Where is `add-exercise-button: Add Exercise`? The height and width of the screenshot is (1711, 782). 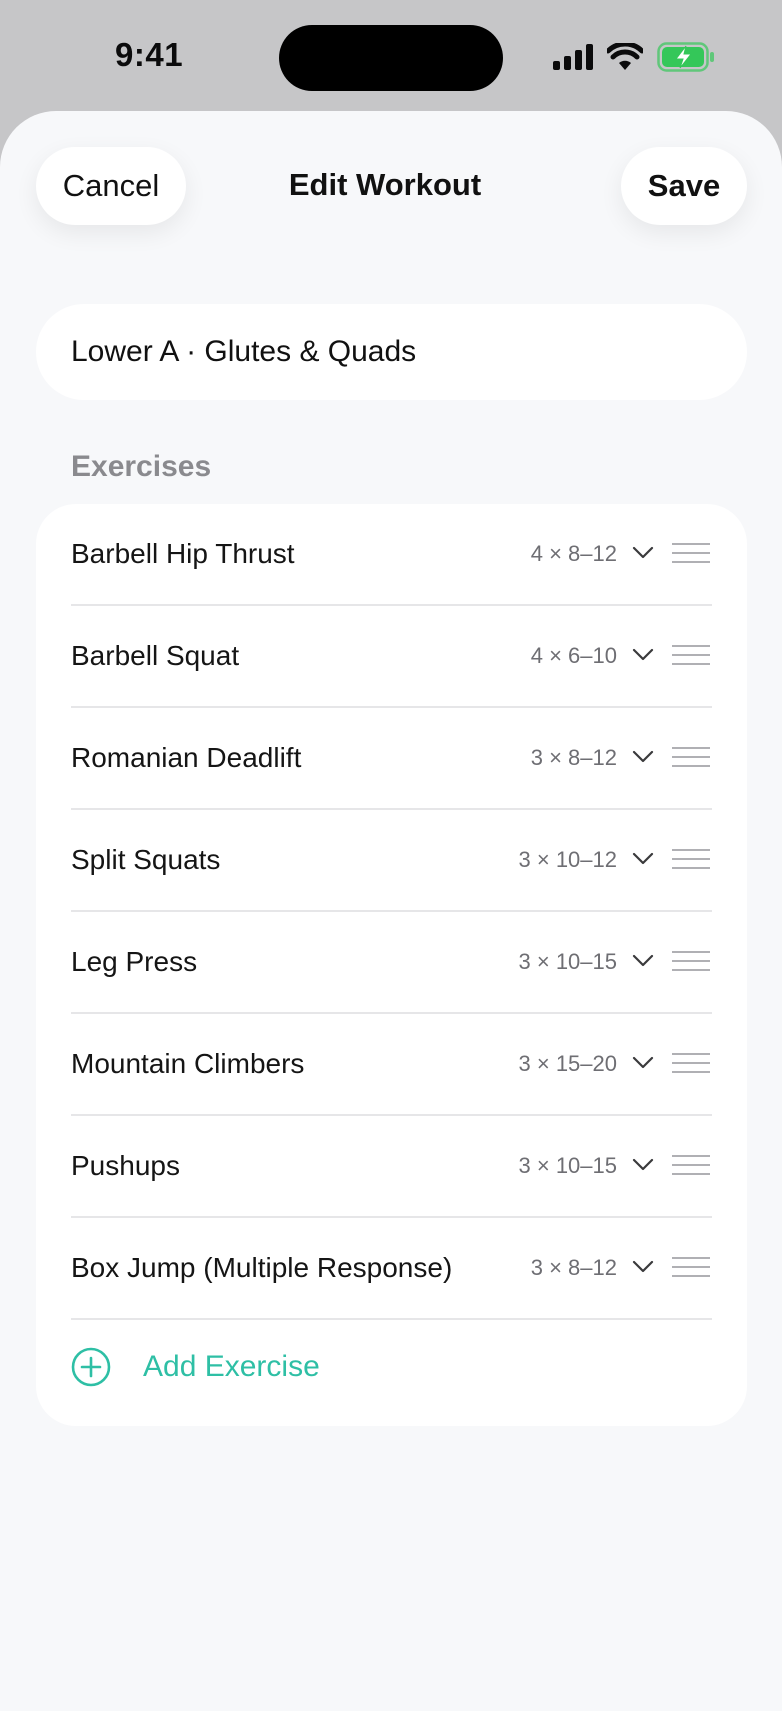 add-exercise-button: Add Exercise is located at coordinates (391, 1367).